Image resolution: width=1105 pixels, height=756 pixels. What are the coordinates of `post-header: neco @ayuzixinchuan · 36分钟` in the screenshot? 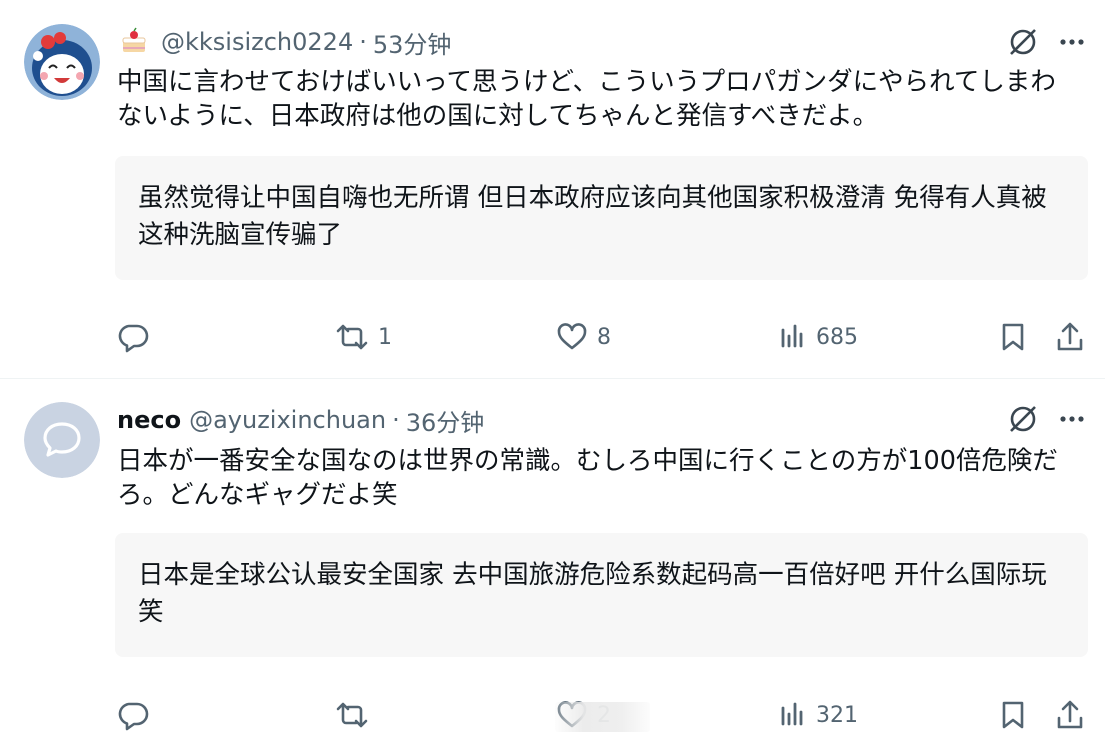 It's located at (611, 420).